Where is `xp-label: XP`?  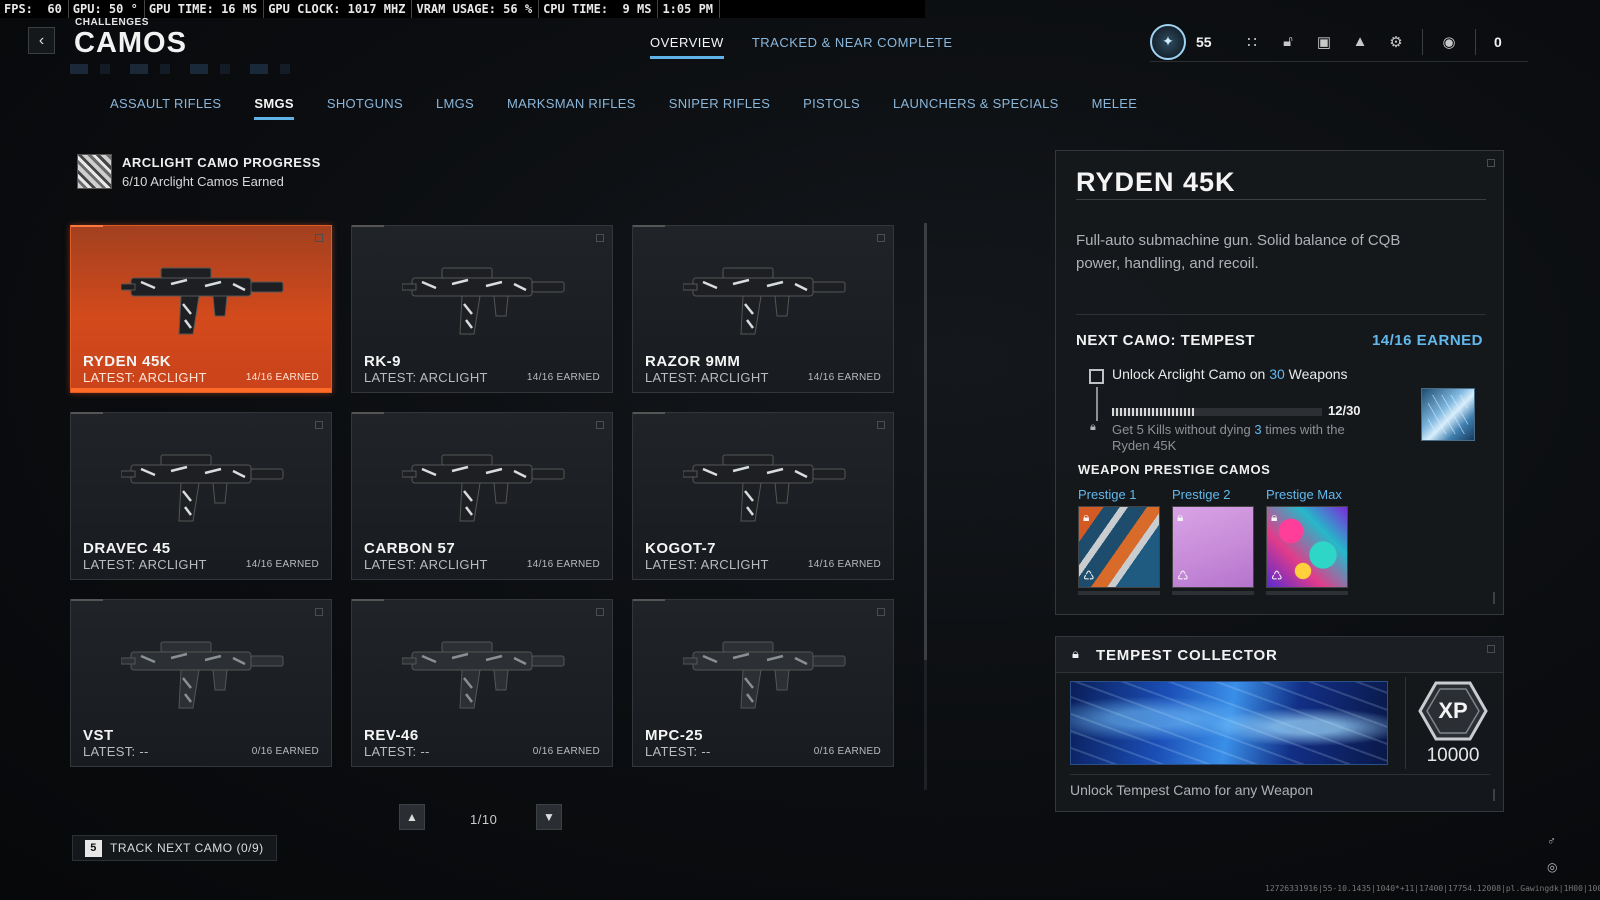
xp-label: XP is located at coordinates (1453, 710).